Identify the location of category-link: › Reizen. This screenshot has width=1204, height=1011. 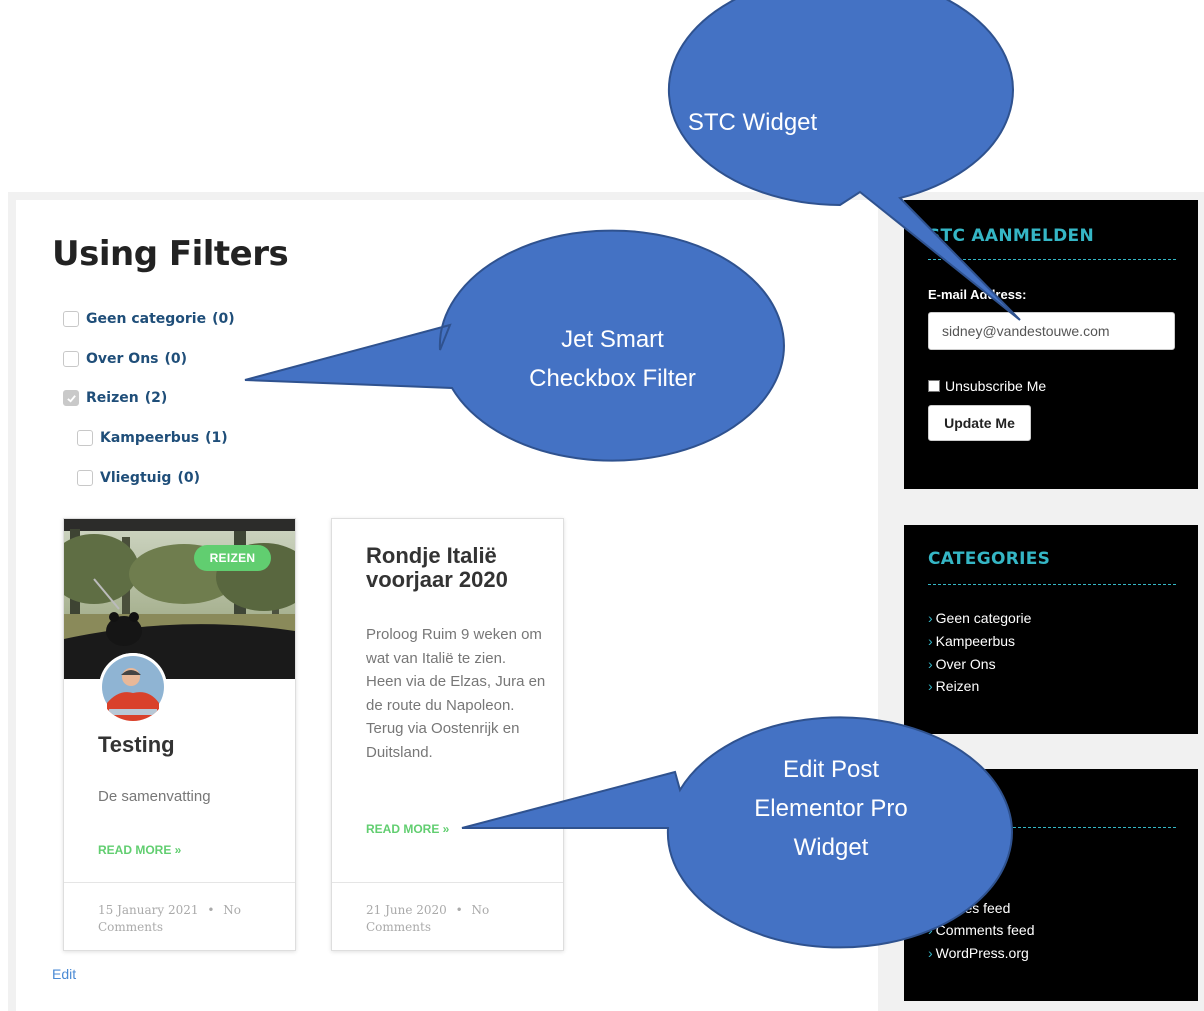
(979, 686).